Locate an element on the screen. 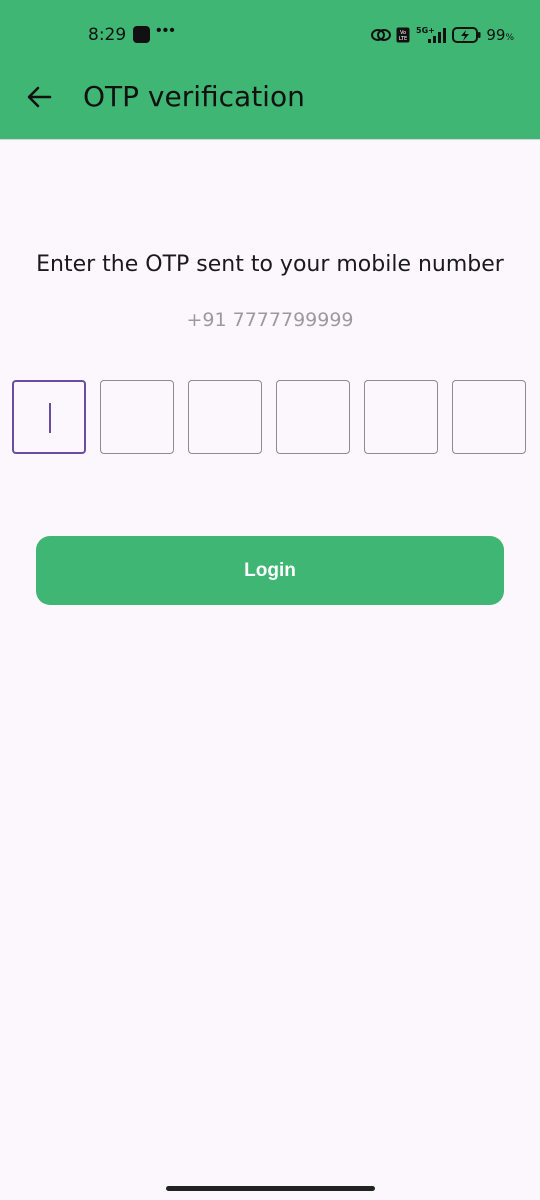  login-button: Login is located at coordinates (270, 570).